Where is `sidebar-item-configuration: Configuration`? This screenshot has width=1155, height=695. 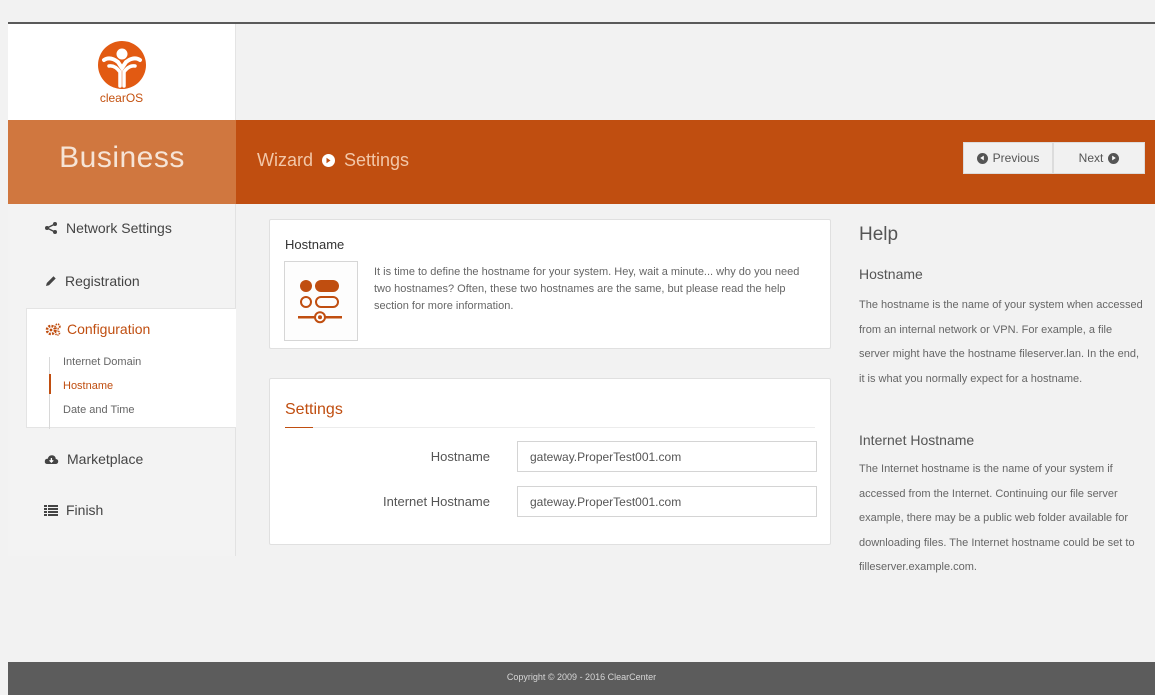 sidebar-item-configuration: Configuration is located at coordinates (97, 329).